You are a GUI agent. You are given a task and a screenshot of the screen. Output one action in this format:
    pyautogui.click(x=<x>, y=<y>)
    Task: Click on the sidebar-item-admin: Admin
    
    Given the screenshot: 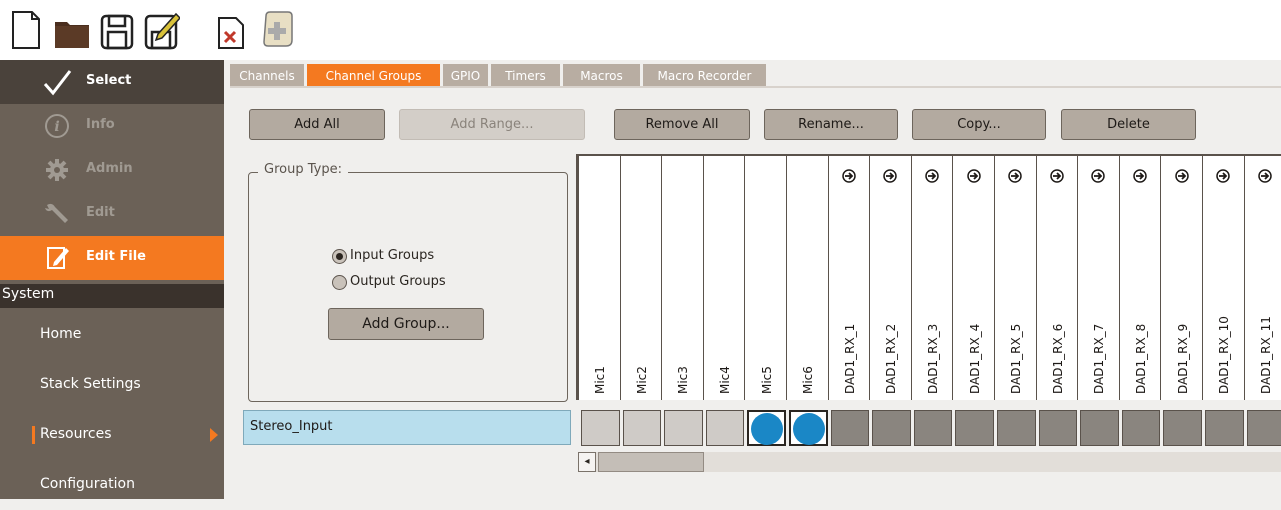 What is the action you would take?
    pyautogui.click(x=112, y=170)
    